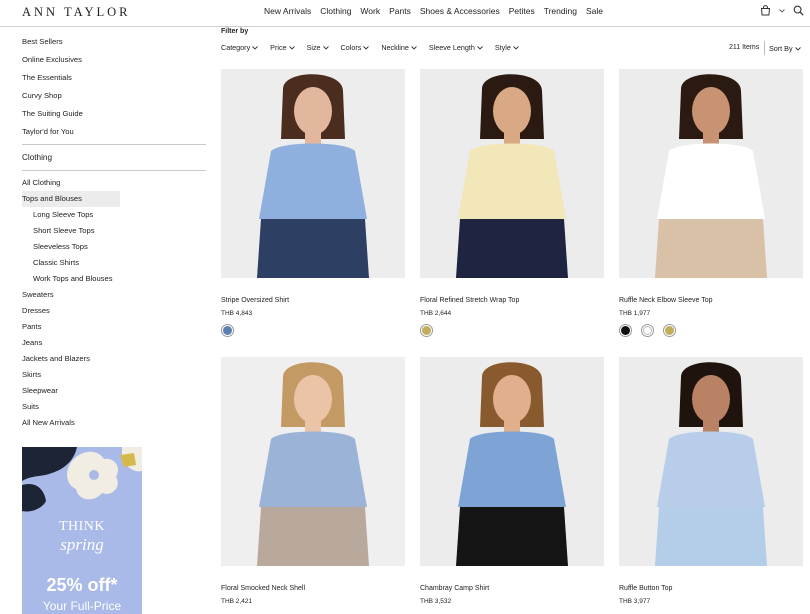  I want to click on sidebar-category-item: Short Sleeve Tops, so click(114, 231).